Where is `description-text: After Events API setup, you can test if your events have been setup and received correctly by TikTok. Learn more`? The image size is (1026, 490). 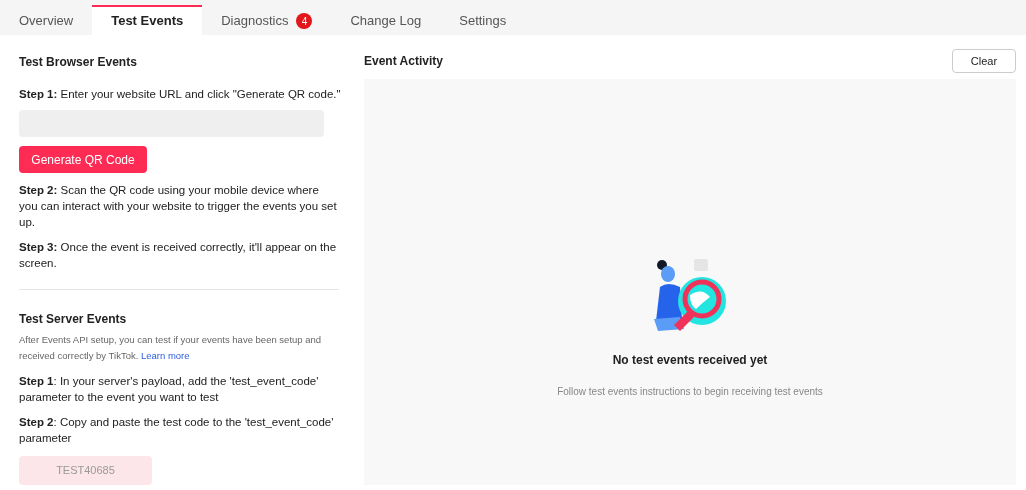
description-text: After Events API setup, you can test if your events have been setup and received correctly by TikTok. Learn more is located at coordinates (171, 348).